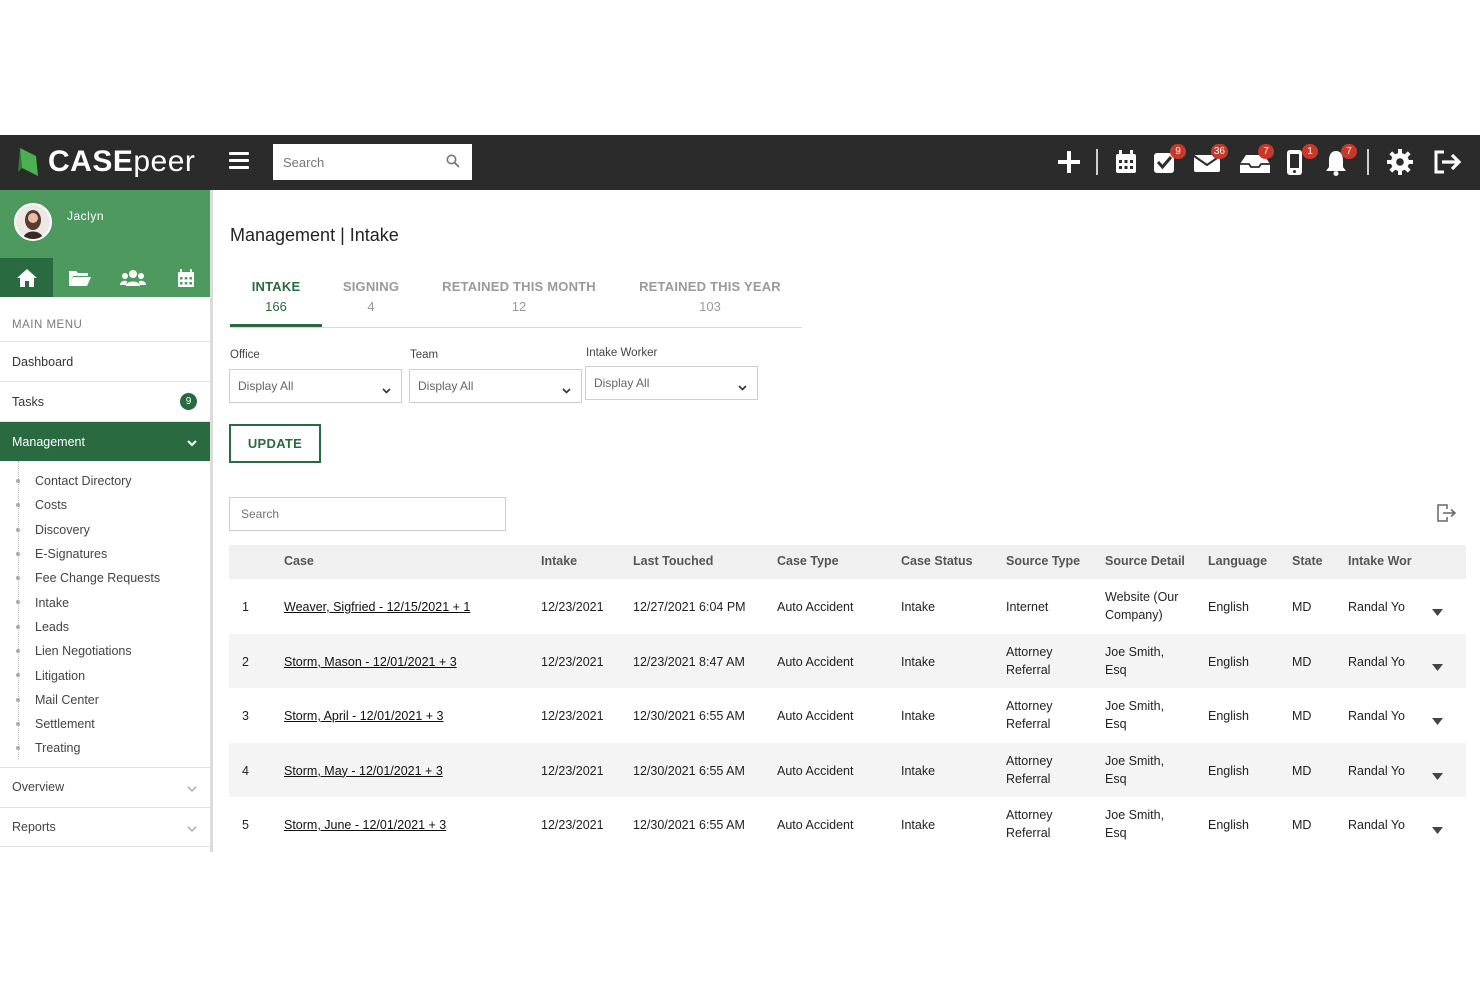 This screenshot has height=987, width=1480. What do you see at coordinates (105, 748) in the screenshot?
I see `sidebar-subitem-treating: Treating` at bounding box center [105, 748].